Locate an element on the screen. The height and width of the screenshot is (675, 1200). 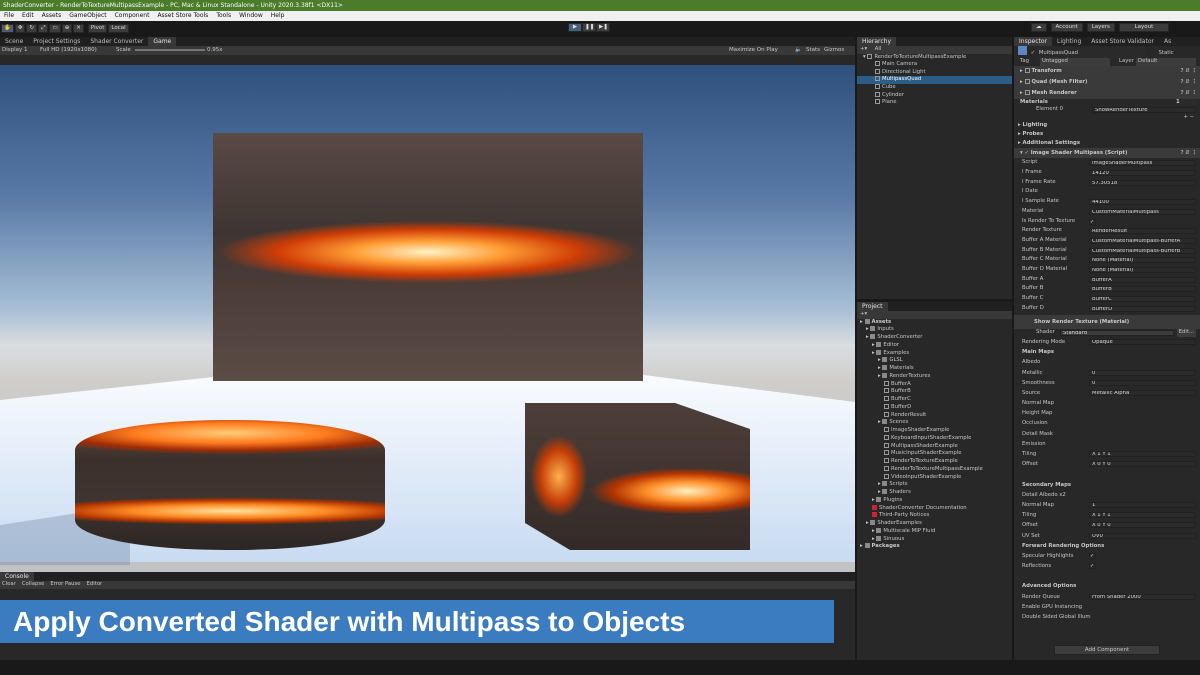
menu-file: File is located at coordinates (9, 16).